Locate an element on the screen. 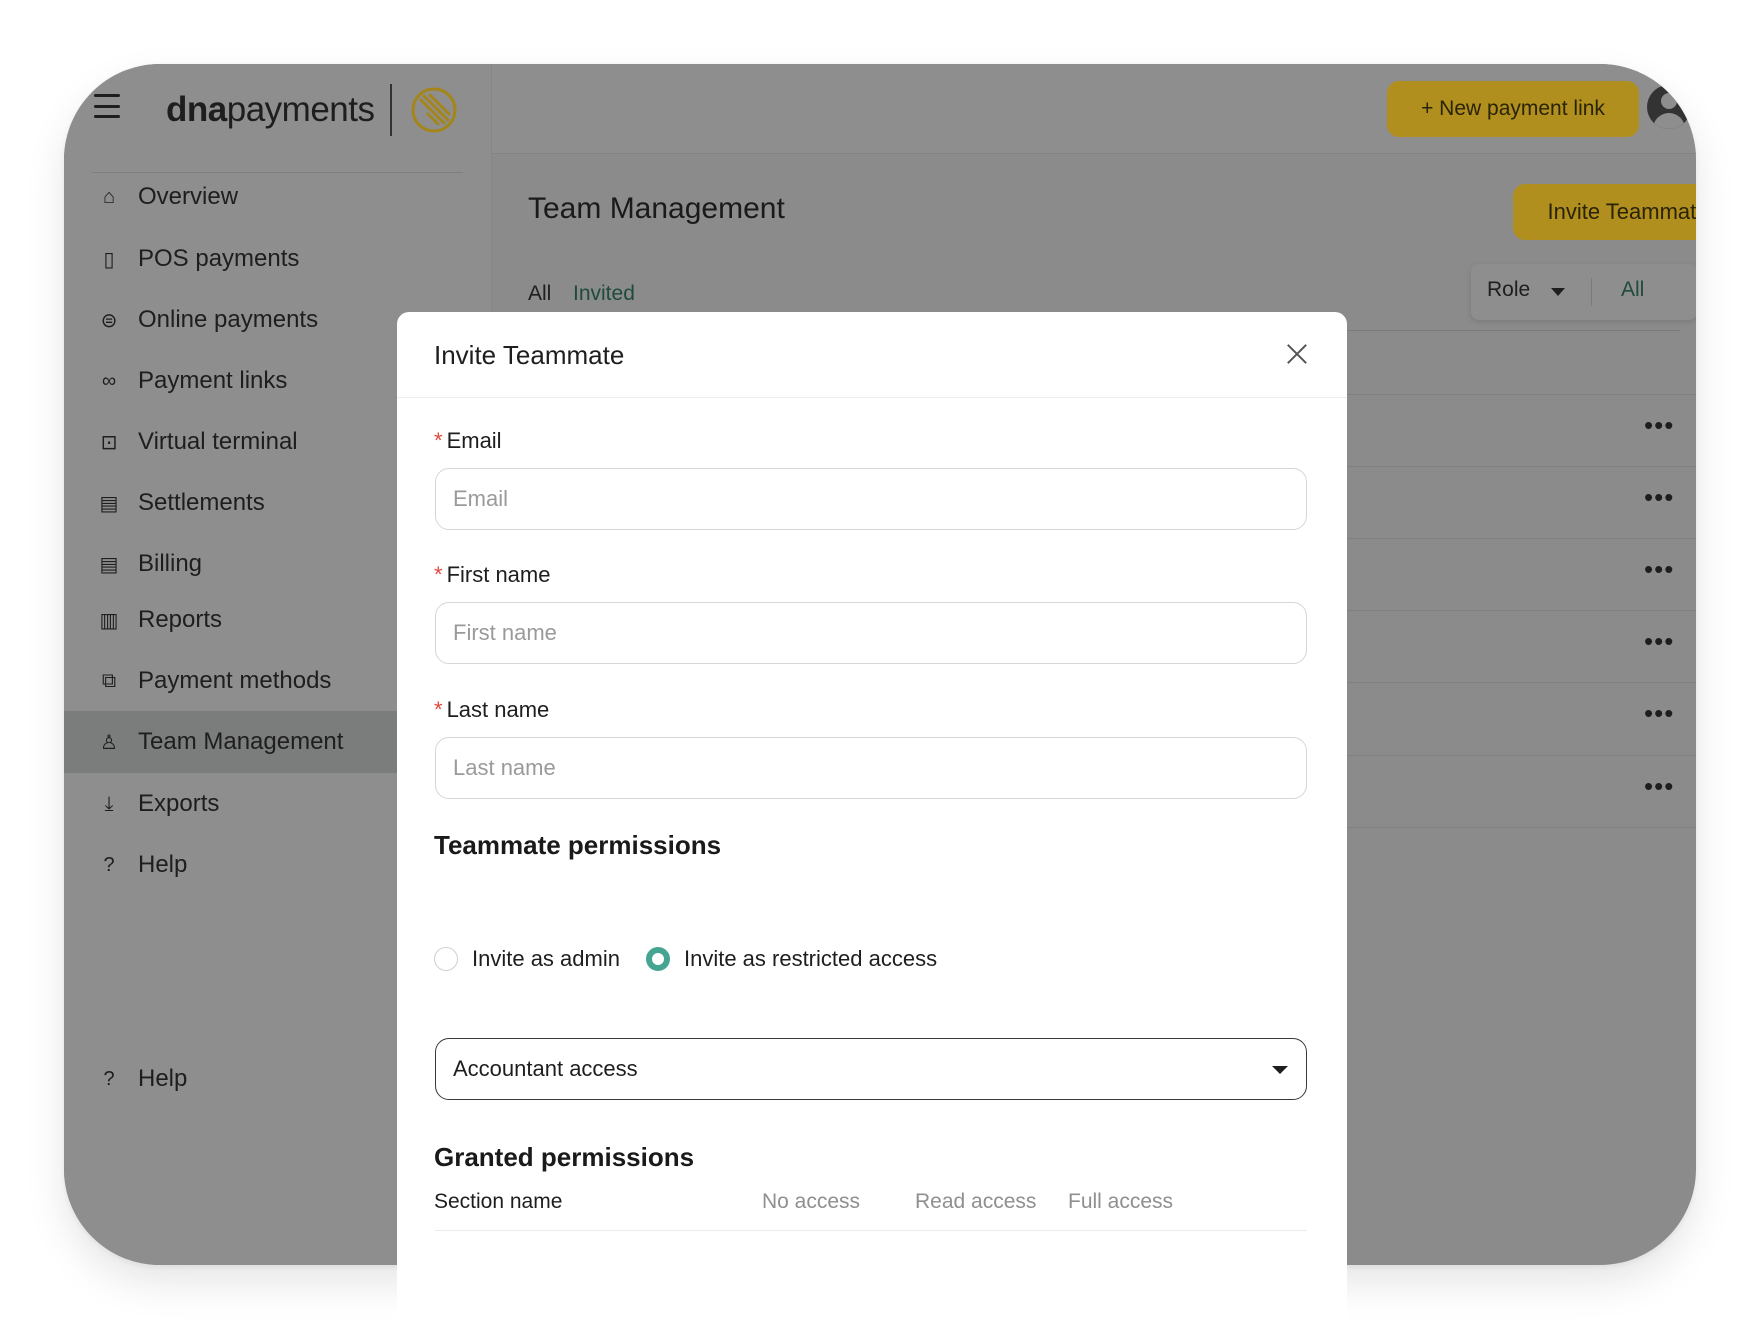 Image resolution: width=1759 pixels, height=1328 pixels. user-avatar-icon is located at coordinates (1669, 107).